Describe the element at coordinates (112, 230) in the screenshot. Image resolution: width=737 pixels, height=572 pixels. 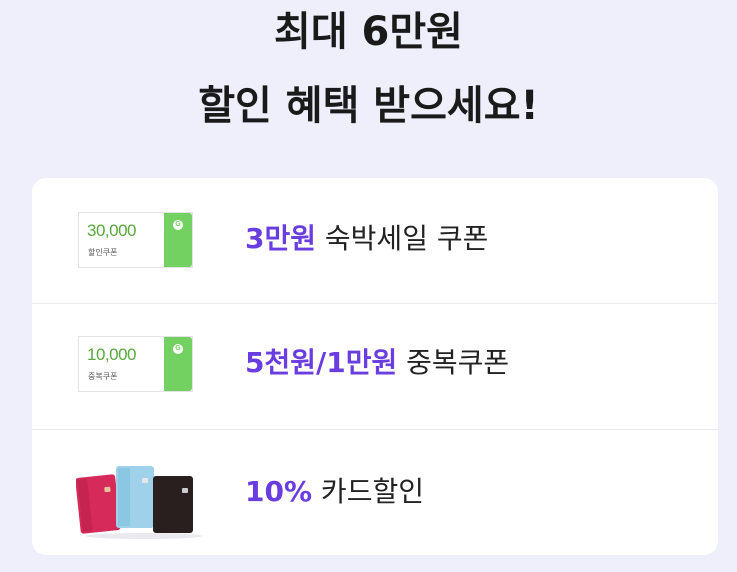
I see `coupon-amount: 30,000` at that location.